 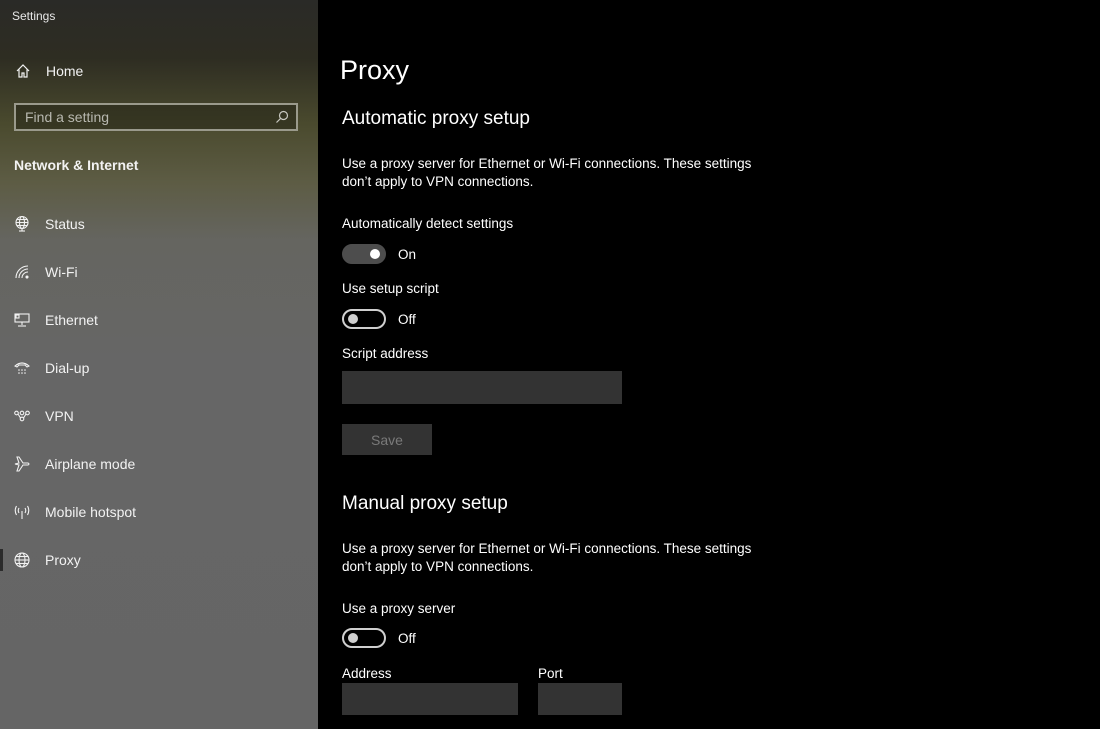 I want to click on sidebar-item-ethernet: Ethernet, so click(x=159, y=320).